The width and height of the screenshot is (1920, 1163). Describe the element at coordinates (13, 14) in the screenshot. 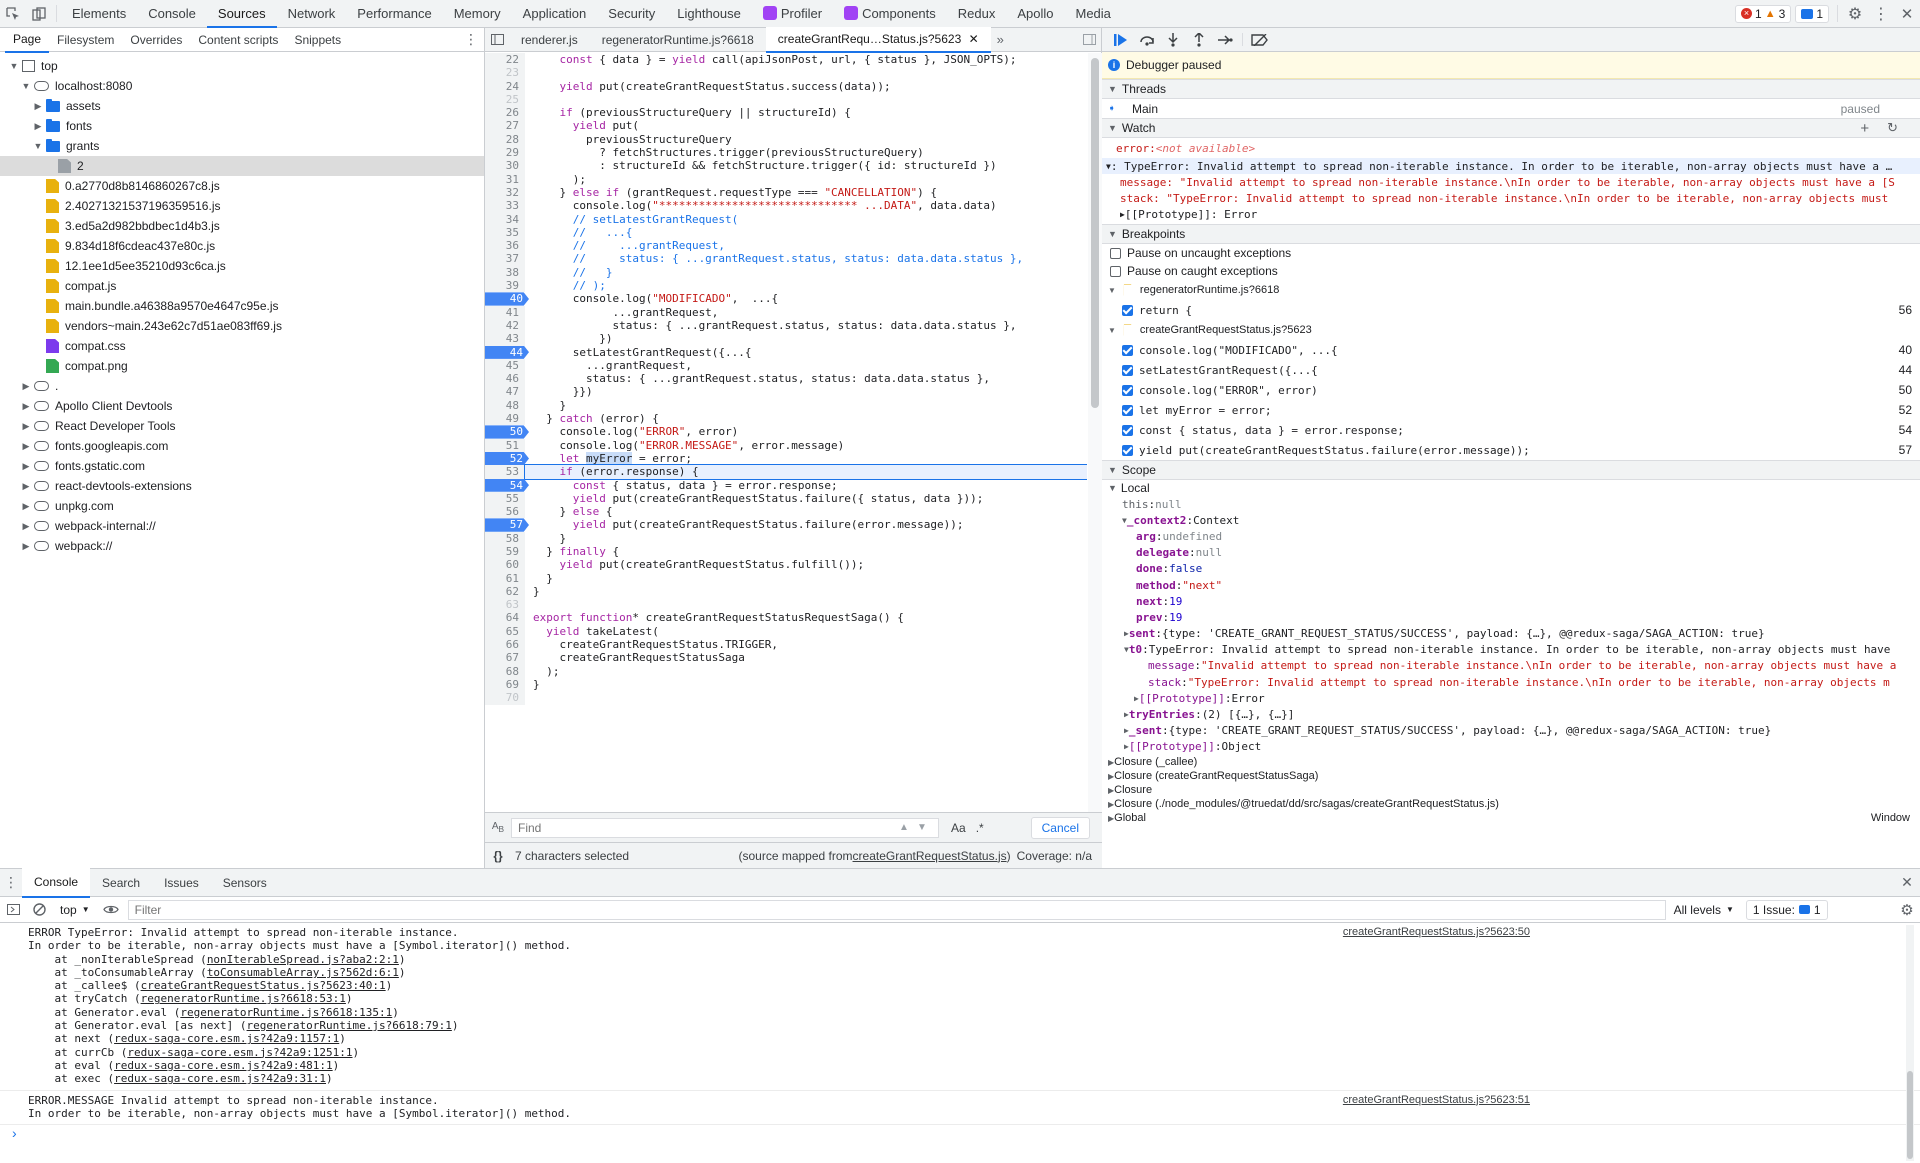

I see `inspect-element-icon` at that location.